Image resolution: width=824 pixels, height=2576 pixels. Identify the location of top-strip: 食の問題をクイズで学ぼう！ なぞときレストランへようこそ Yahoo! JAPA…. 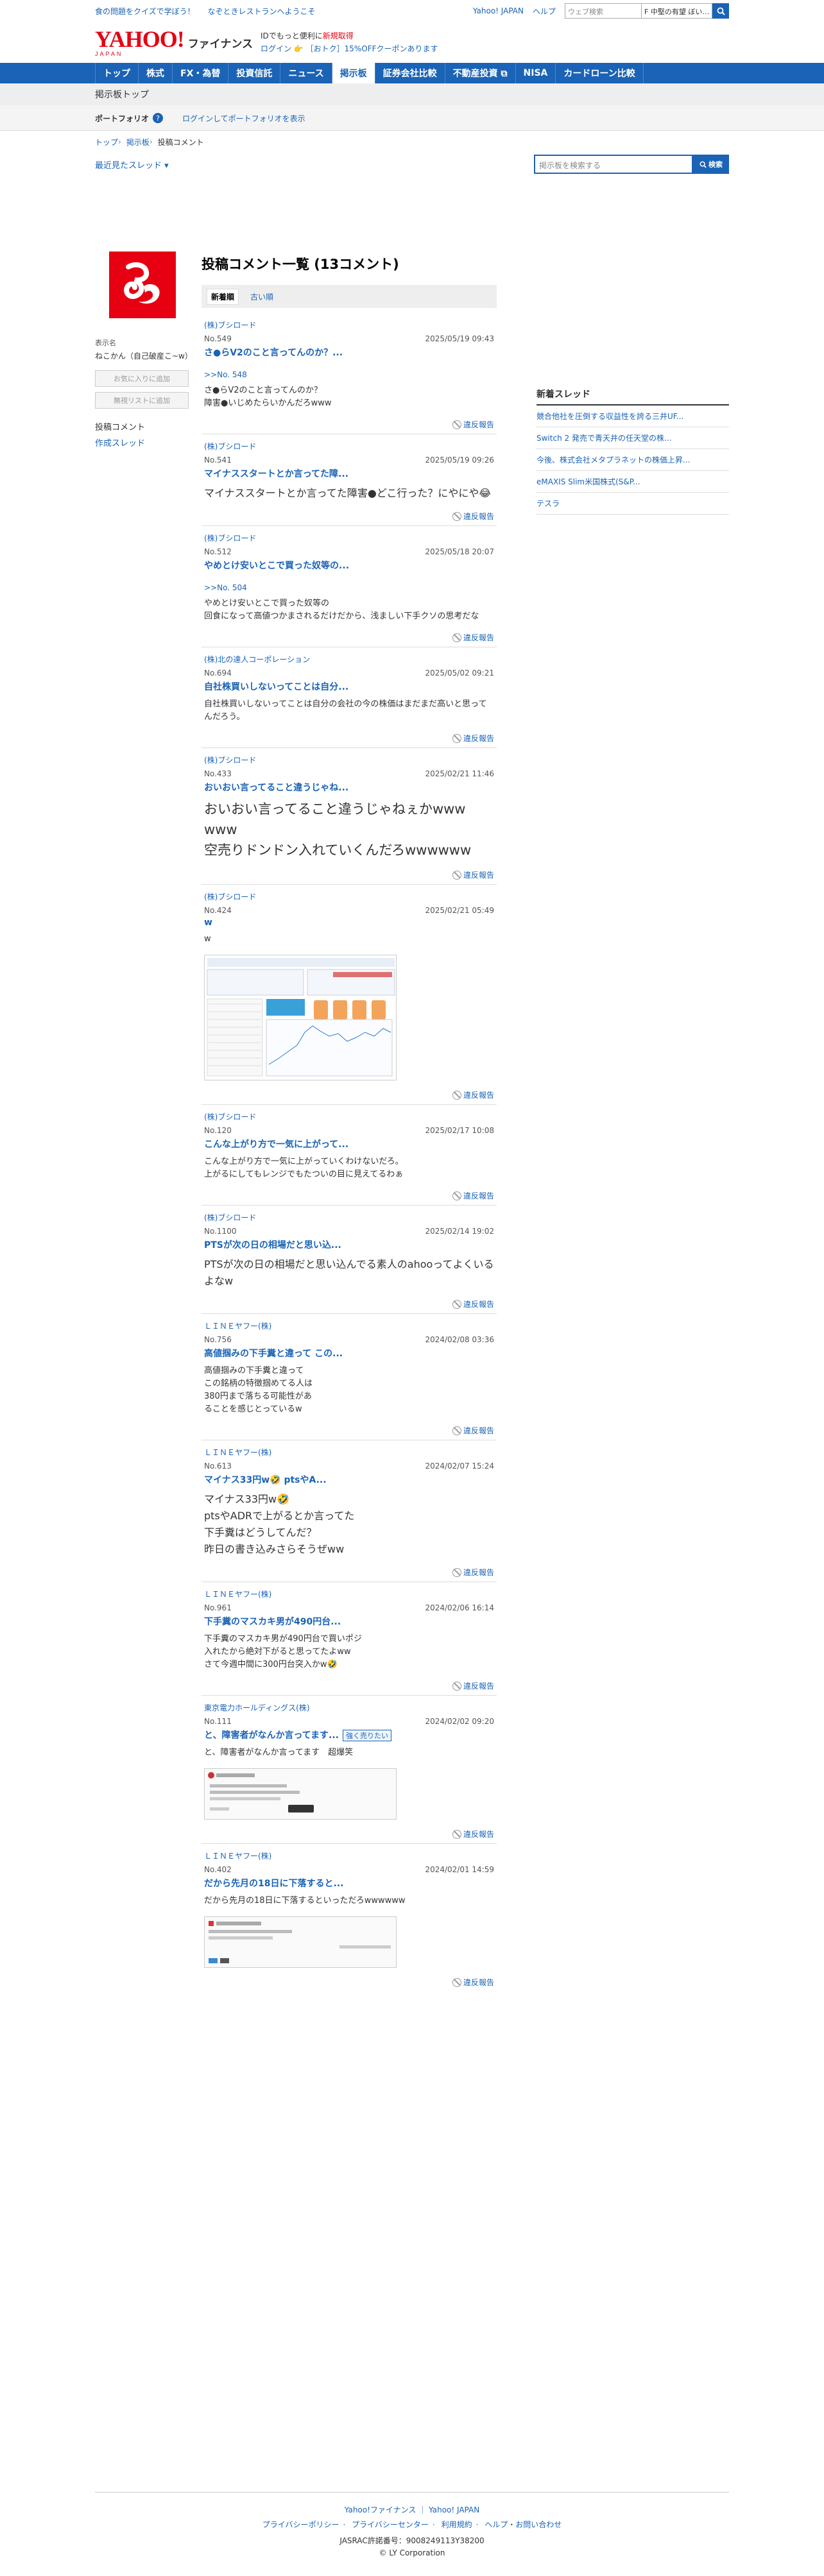
(412, 11).